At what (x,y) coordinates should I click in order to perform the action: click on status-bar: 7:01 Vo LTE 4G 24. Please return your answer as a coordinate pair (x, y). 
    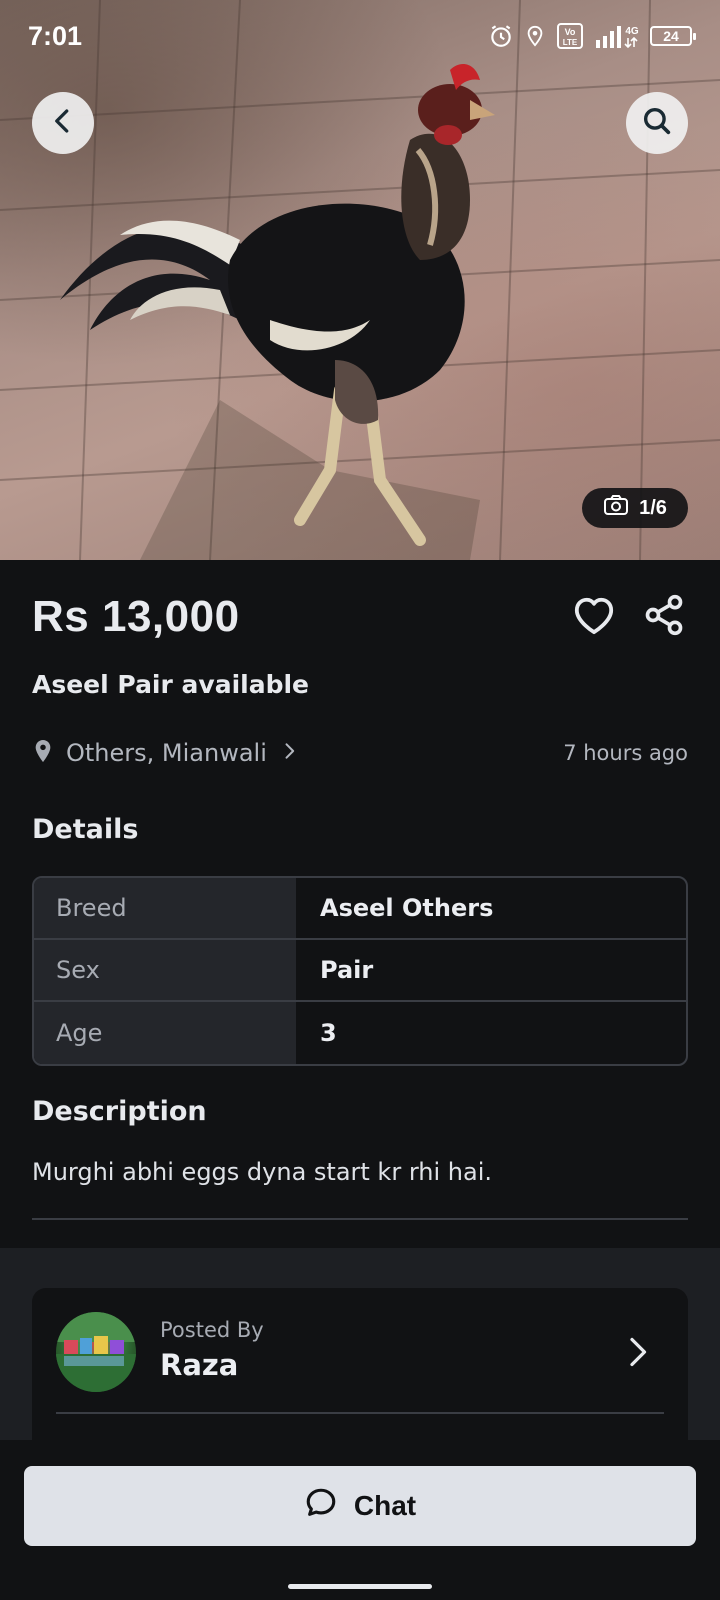
    Looking at the image, I should click on (360, 36).